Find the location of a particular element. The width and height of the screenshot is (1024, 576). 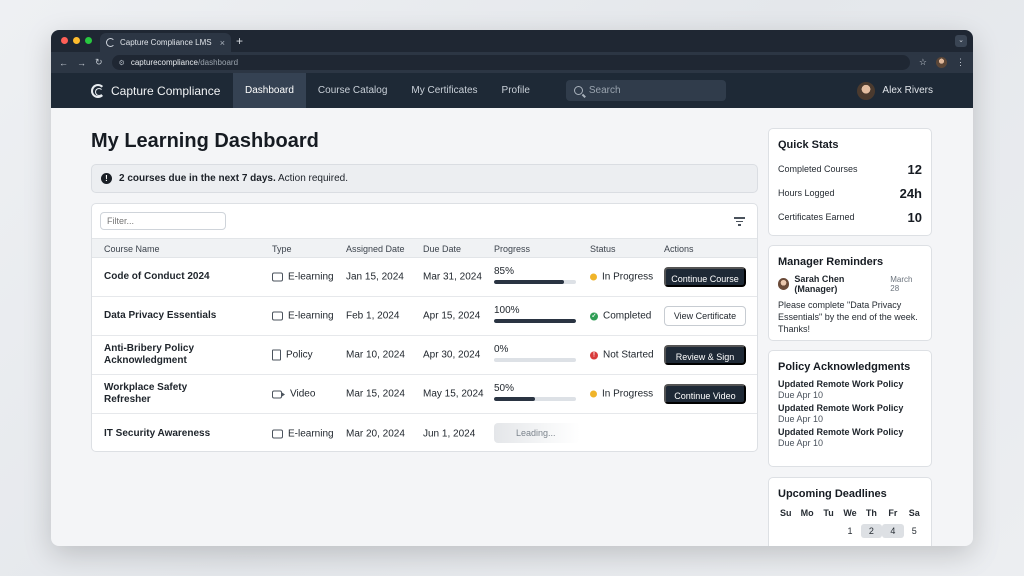

favicon-icon is located at coordinates (110, 42).